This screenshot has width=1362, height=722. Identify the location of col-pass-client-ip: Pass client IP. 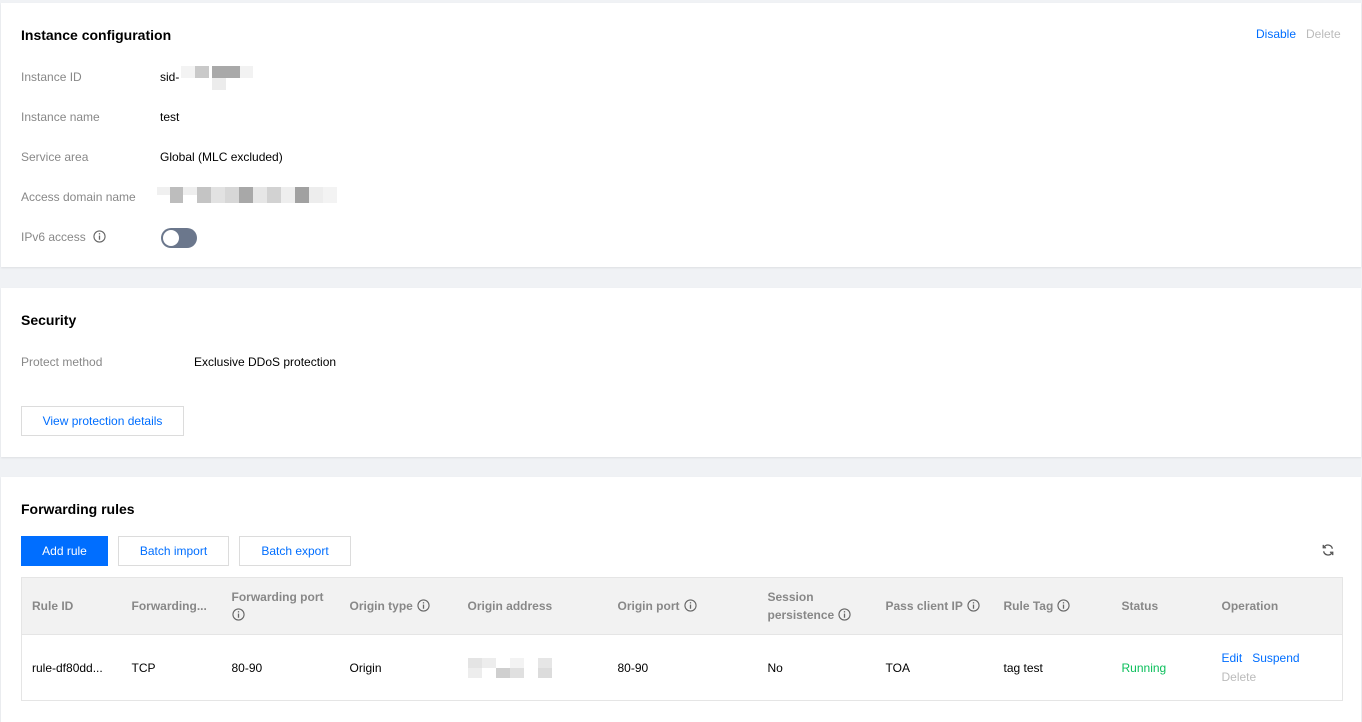
(934, 606).